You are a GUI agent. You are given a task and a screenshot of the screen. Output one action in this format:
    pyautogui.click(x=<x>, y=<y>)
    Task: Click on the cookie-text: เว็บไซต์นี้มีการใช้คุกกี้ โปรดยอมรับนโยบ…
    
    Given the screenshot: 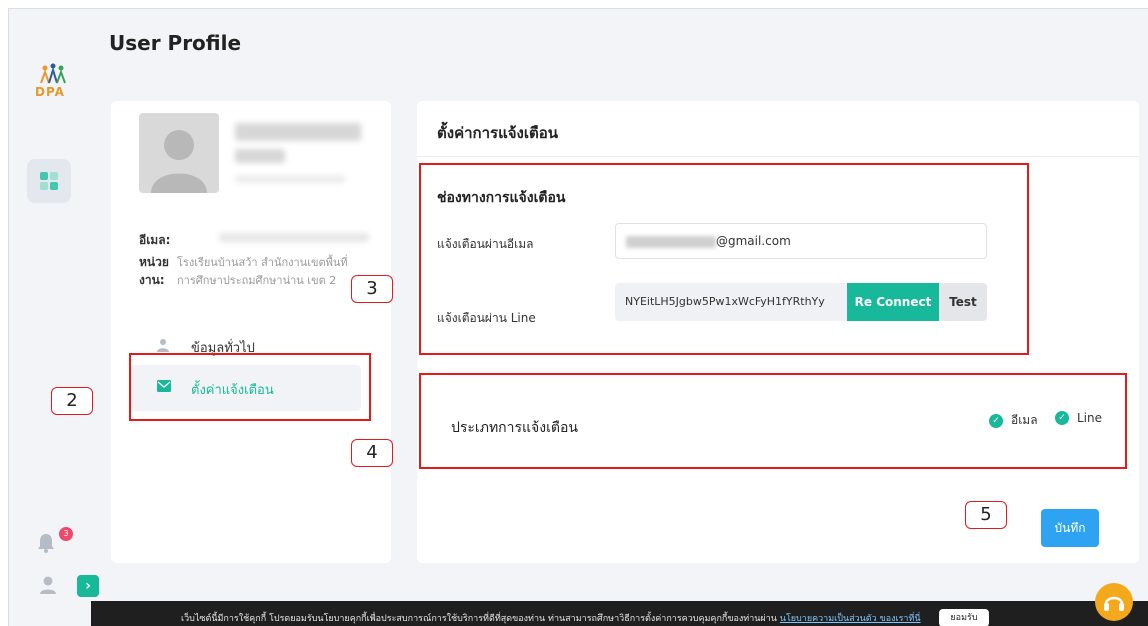 What is the action you would take?
    pyautogui.click(x=551, y=618)
    